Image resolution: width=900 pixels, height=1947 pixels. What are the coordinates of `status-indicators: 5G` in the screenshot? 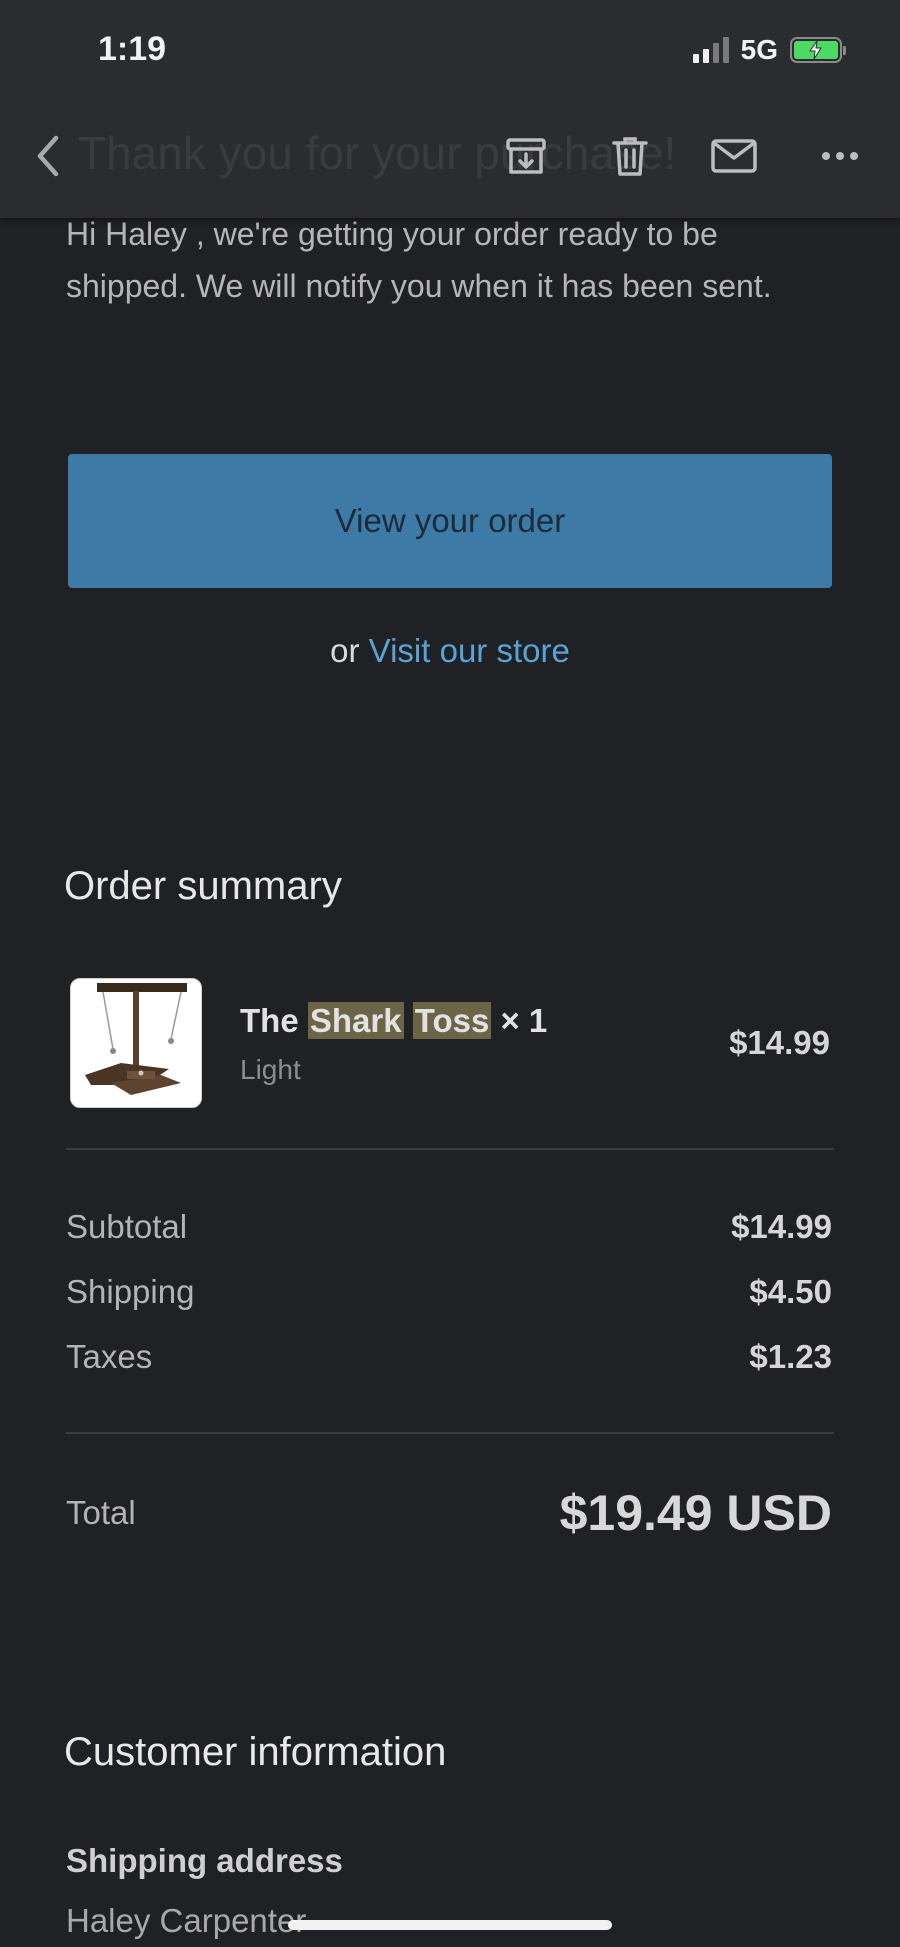 It's located at (769, 50).